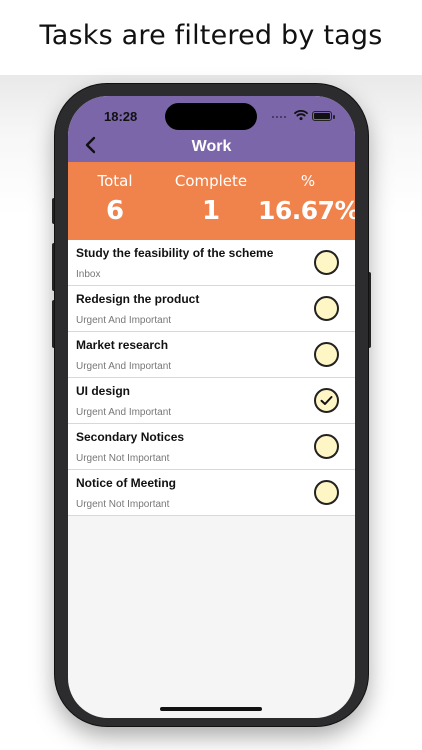 The width and height of the screenshot is (422, 750). I want to click on stats-panel: Total Complete % 6 1 16.67%, so click(211, 201).